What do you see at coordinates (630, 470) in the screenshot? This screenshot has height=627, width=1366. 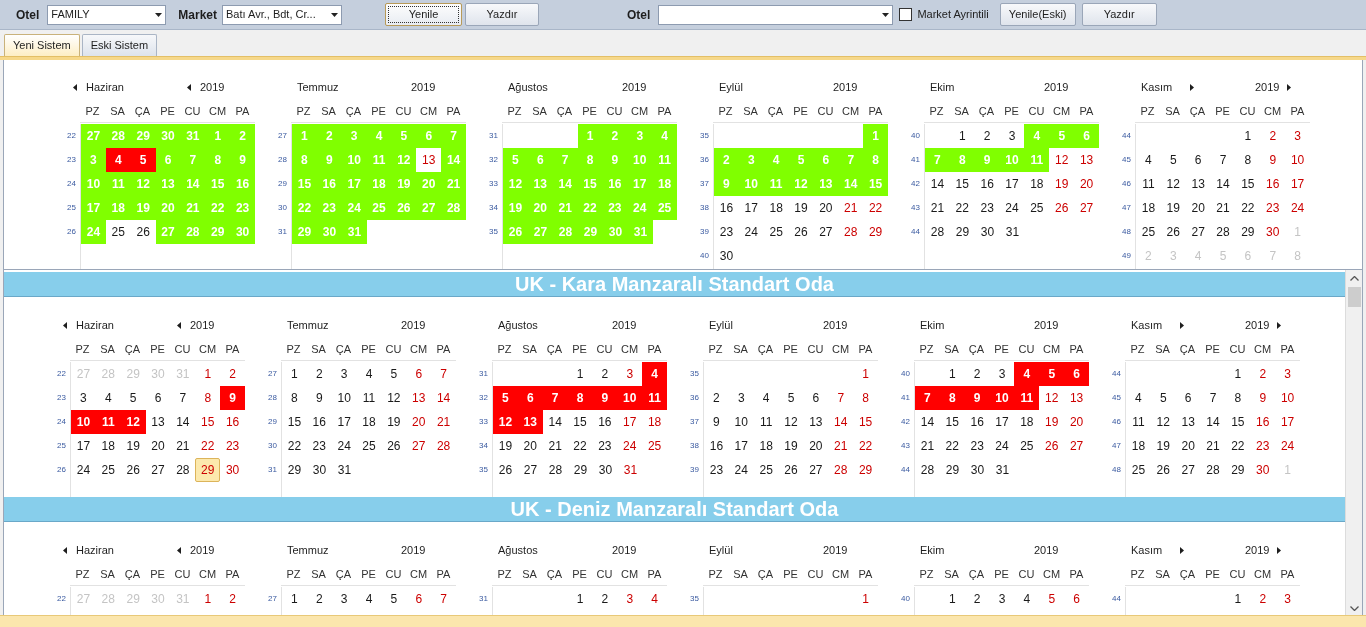 I see `calendar-day: 31` at bounding box center [630, 470].